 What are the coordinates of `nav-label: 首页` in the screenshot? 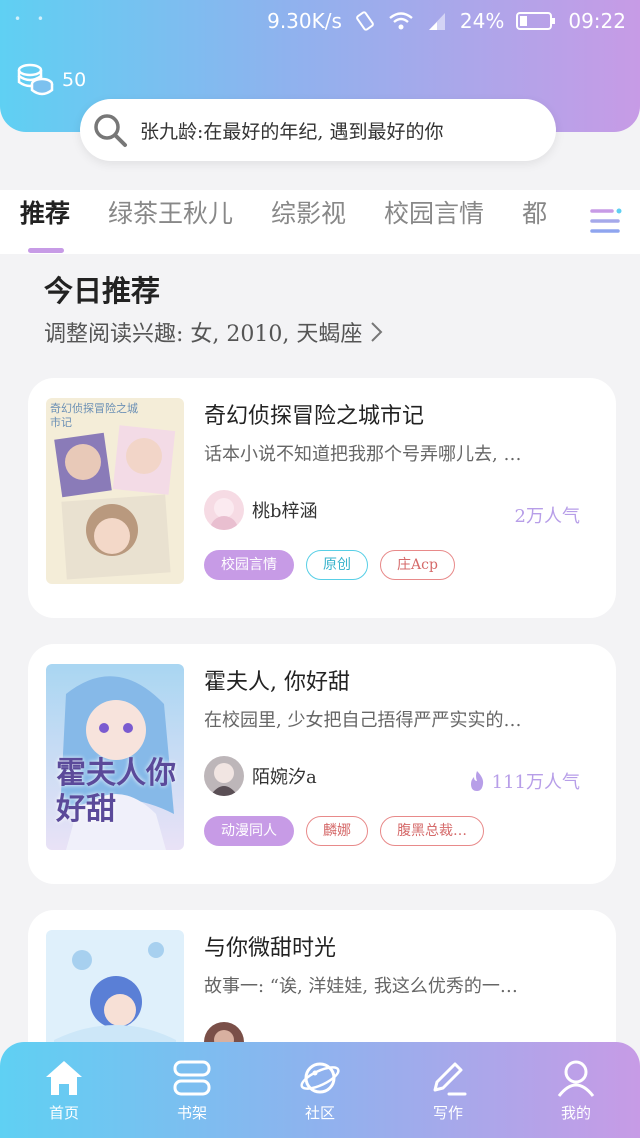 It's located at (63, 1112).